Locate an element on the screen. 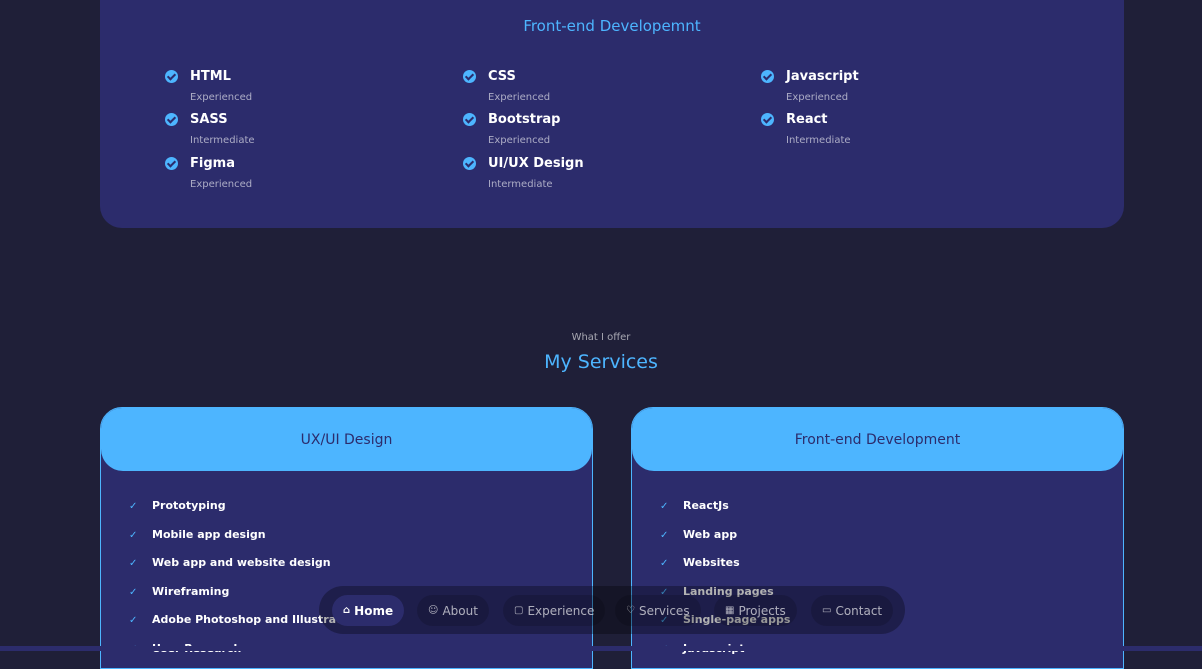 The height and width of the screenshot is (669, 1202). service-card-title: Front-end Development is located at coordinates (877, 439).